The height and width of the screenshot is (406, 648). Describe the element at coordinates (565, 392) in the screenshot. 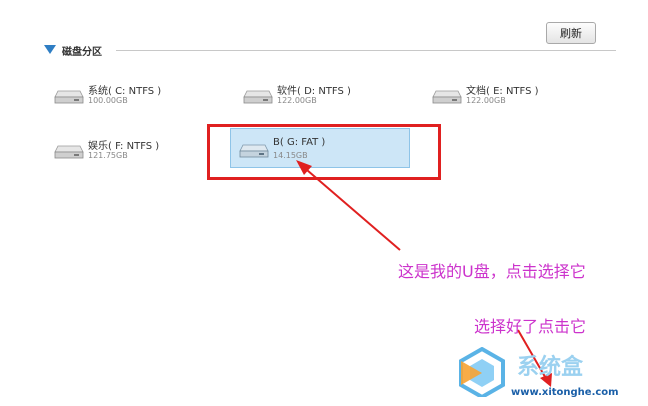

I see `brand-url: www.xitonghe.com` at that location.